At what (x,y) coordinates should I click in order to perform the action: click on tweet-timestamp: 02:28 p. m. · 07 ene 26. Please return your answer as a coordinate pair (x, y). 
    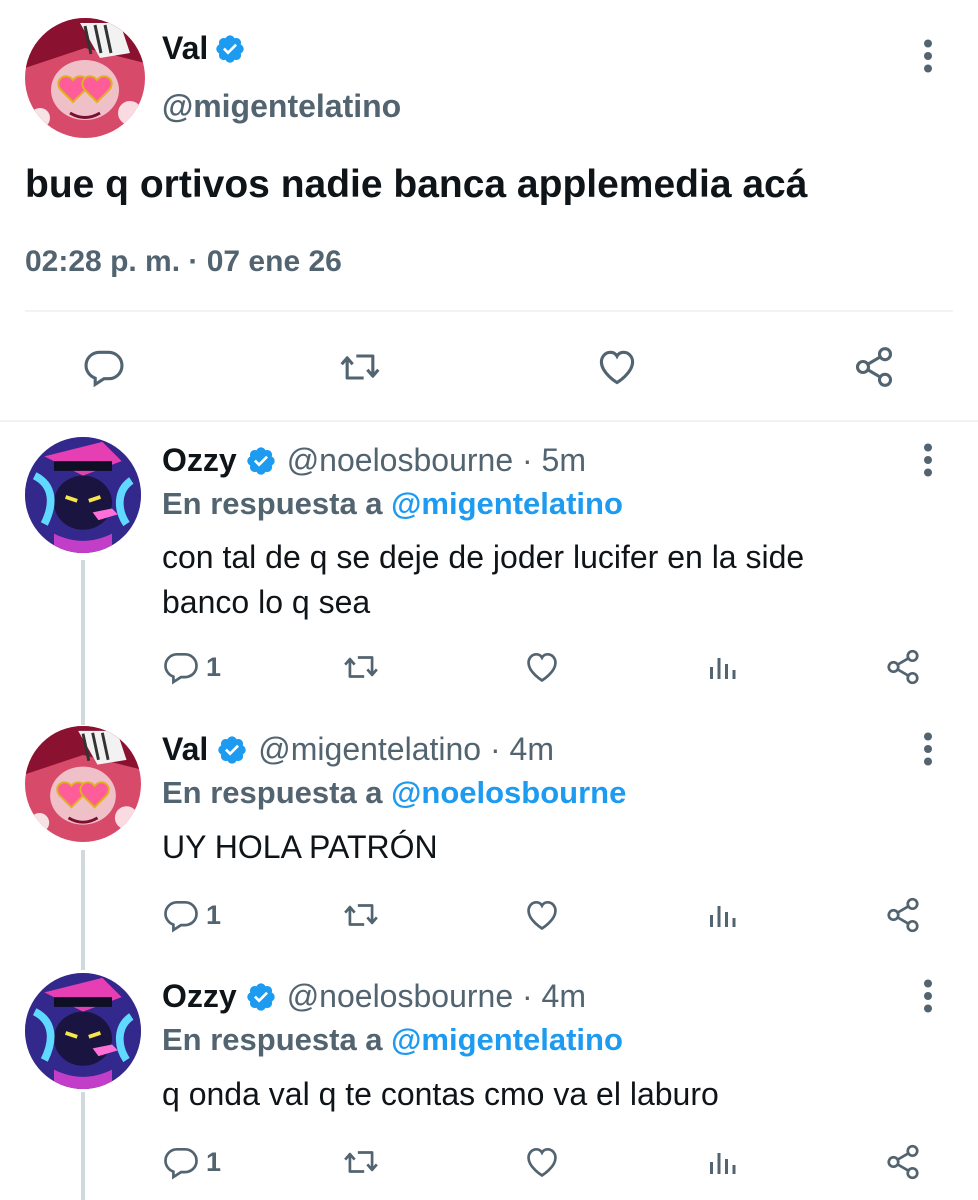
    Looking at the image, I should click on (183, 262).